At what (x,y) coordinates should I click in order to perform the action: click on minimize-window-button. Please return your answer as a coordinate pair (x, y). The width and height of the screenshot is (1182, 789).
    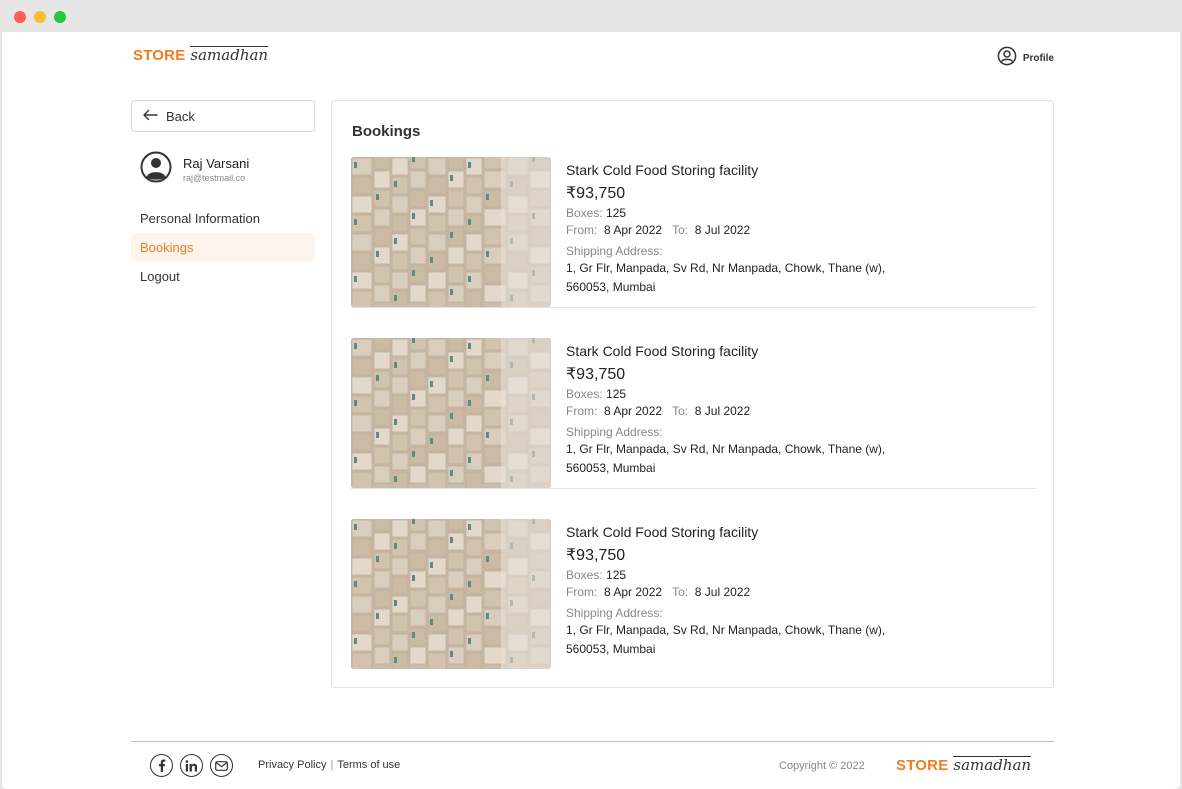
    Looking at the image, I should click on (40, 17).